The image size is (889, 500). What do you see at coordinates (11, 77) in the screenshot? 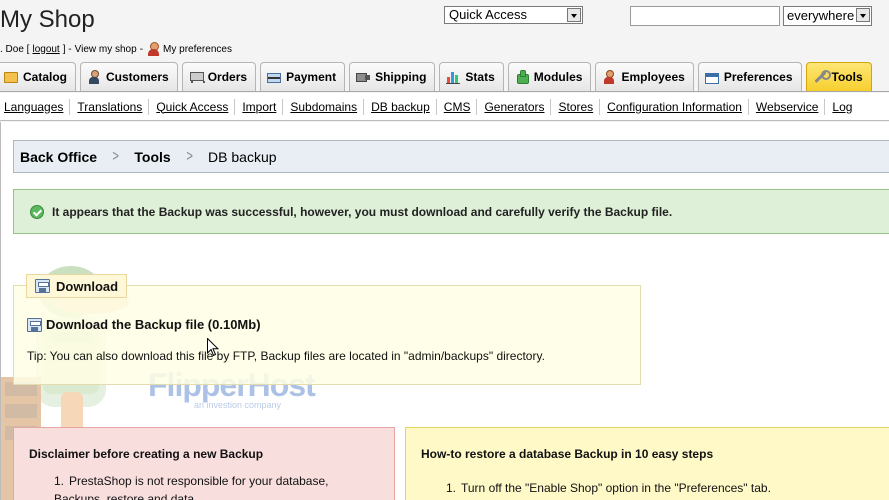
I see `folder-icon` at bounding box center [11, 77].